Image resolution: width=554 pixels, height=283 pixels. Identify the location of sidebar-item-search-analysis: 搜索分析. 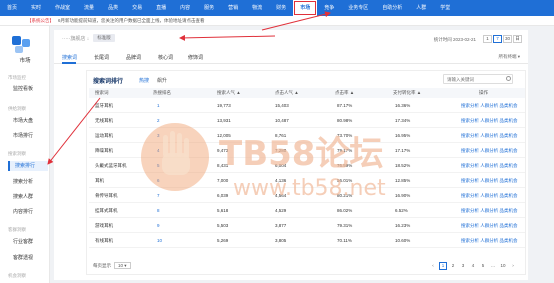
(28, 182).